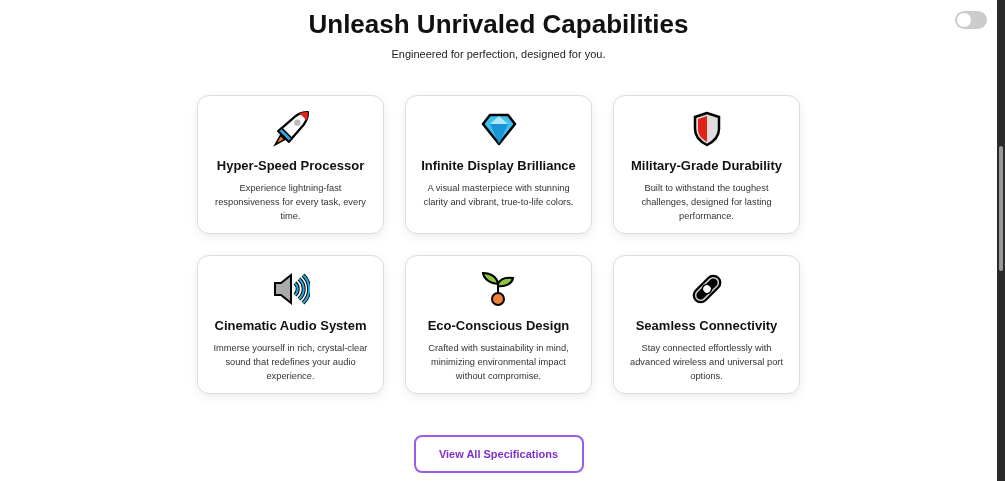 Image resolution: width=1005 pixels, height=481 pixels. I want to click on theme-toggle, so click(971, 20).